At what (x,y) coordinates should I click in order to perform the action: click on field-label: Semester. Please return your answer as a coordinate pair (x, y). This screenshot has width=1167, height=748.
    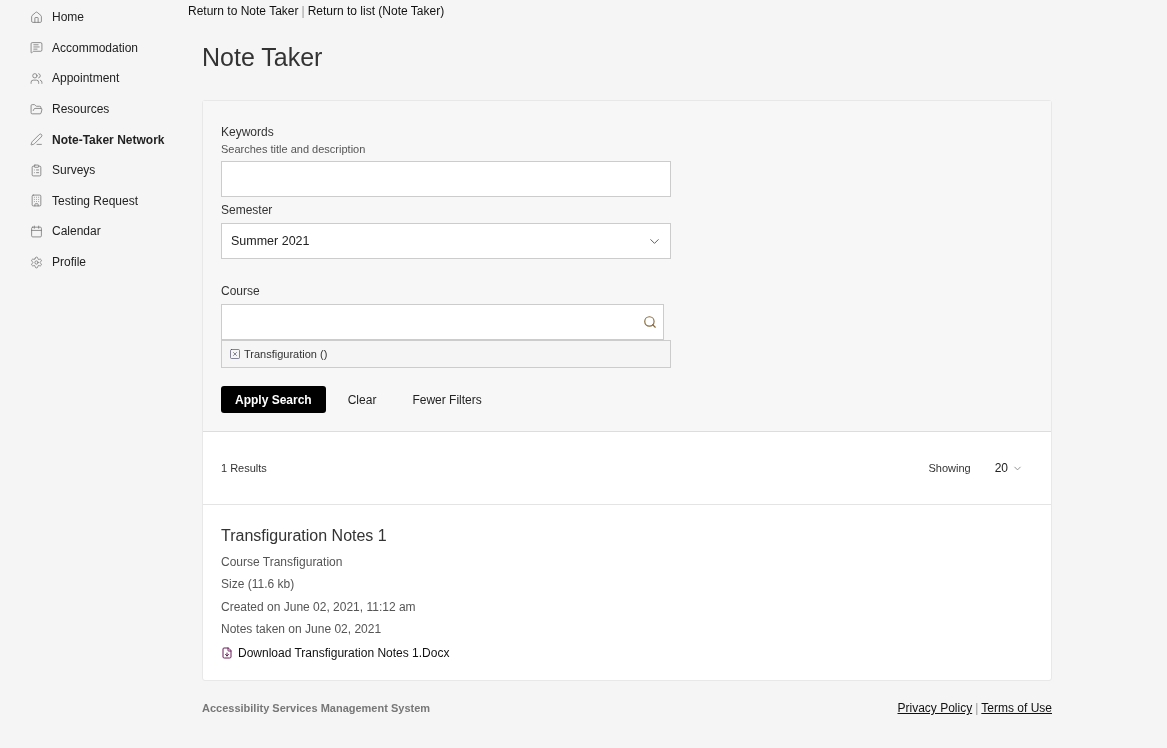
    Looking at the image, I should click on (247, 210).